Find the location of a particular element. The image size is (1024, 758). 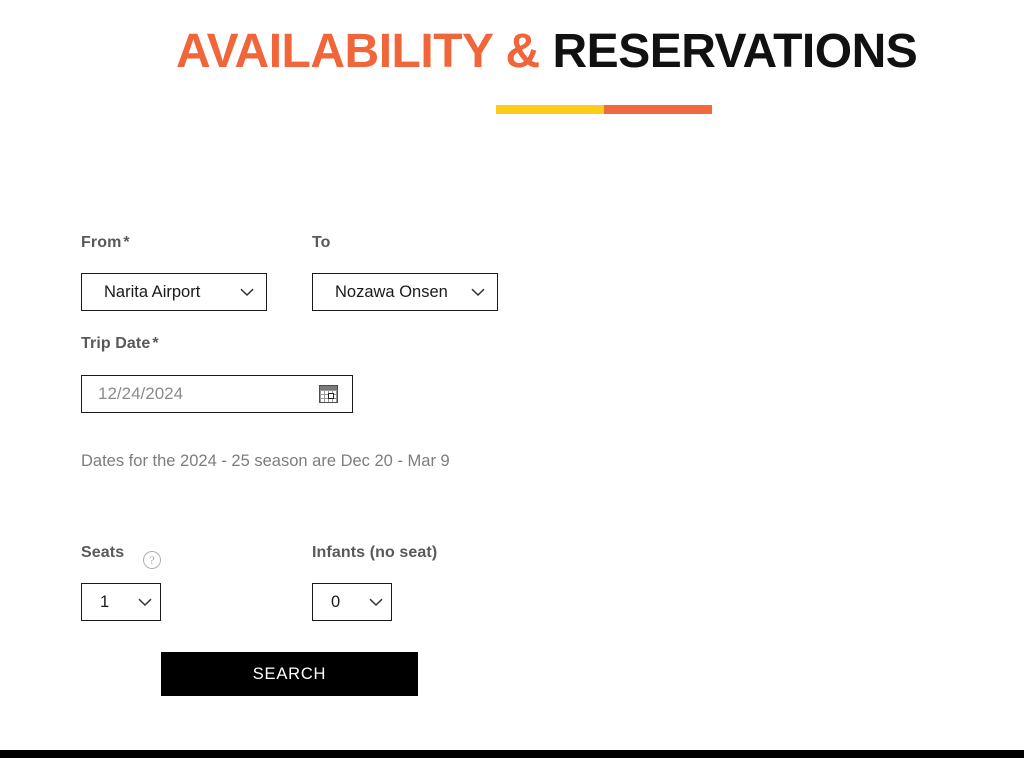

trip-date-required-marker: * is located at coordinates (155, 343).